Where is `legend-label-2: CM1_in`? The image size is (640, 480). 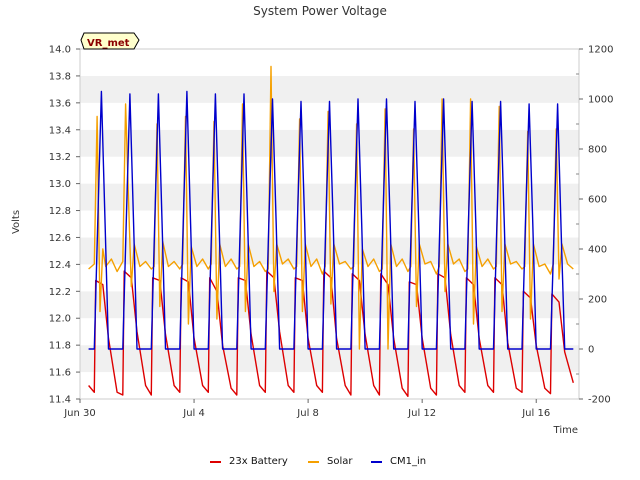
legend-label-2: CM1_in is located at coordinates (408, 461).